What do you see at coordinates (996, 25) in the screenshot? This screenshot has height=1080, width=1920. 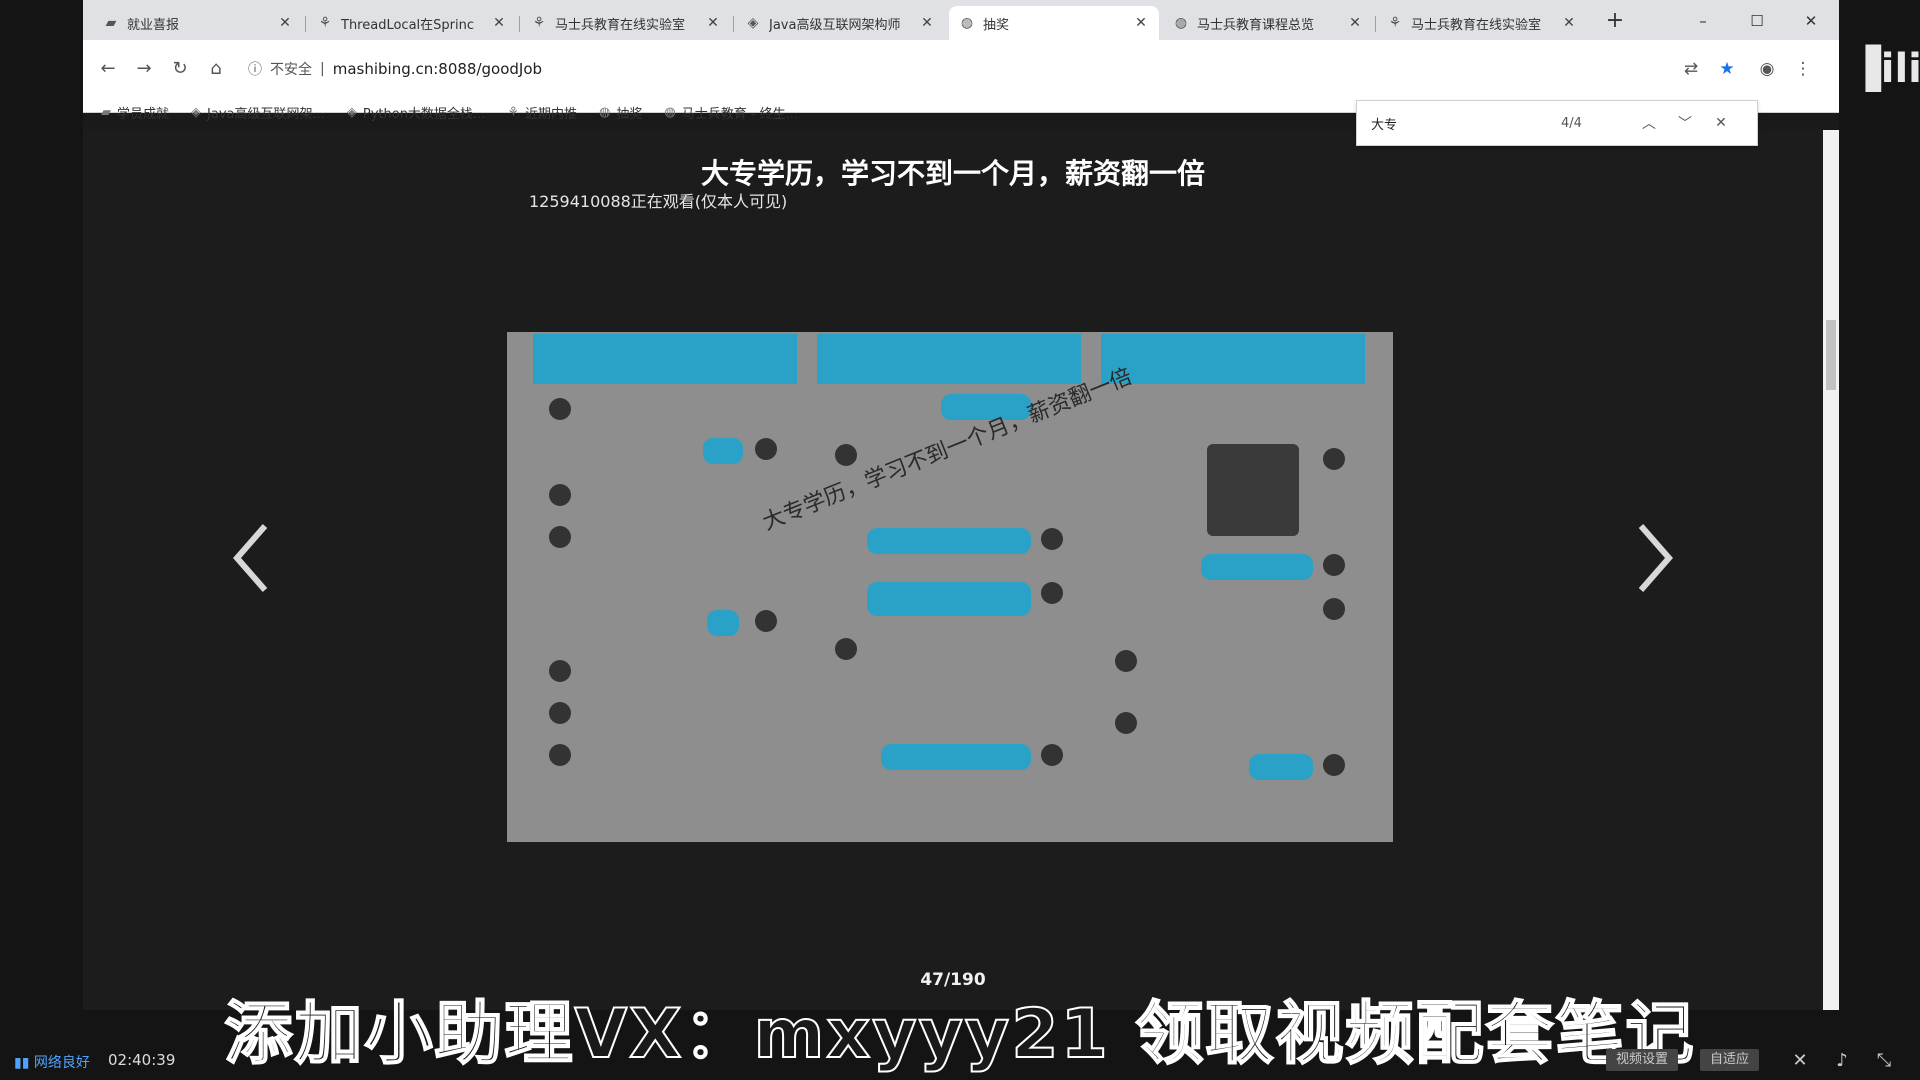 I see `tab-label: 抽奖` at bounding box center [996, 25].